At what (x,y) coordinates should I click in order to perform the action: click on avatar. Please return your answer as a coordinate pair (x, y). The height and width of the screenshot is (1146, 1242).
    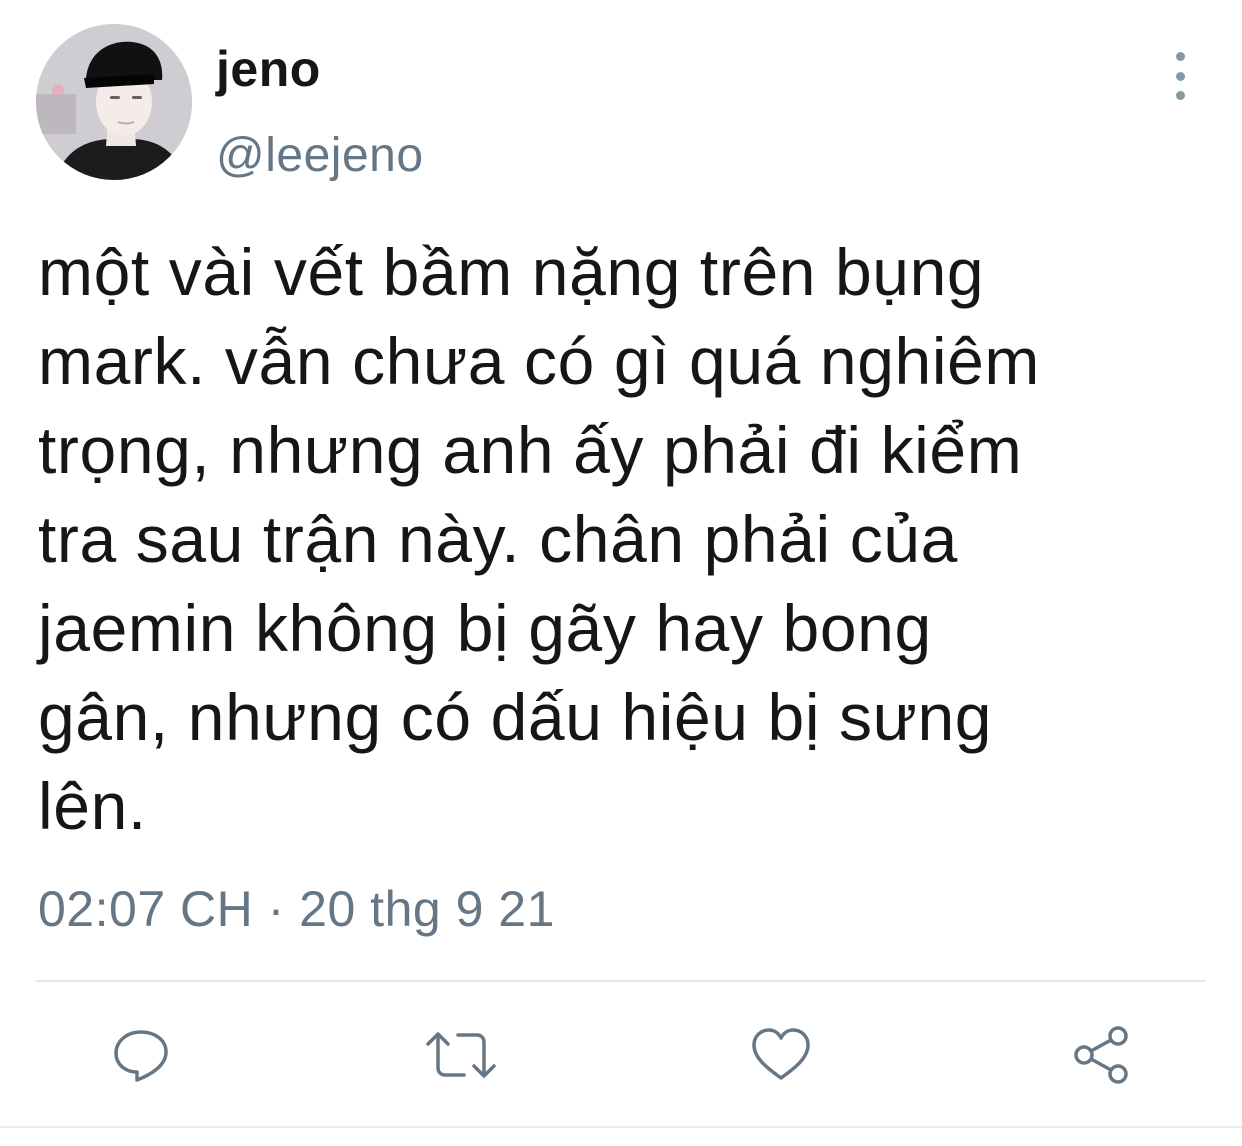
    Looking at the image, I should click on (114, 102).